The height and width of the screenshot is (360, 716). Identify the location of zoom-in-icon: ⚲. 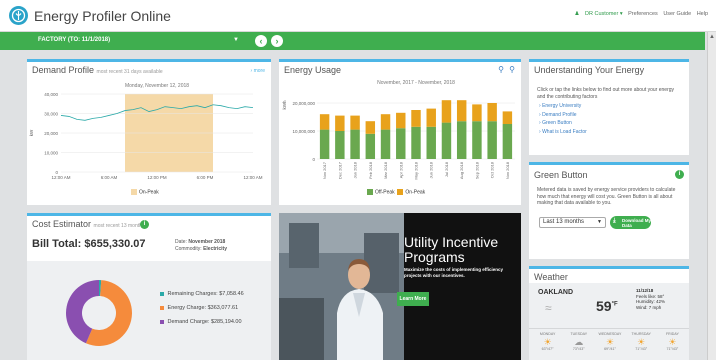
(512, 69).